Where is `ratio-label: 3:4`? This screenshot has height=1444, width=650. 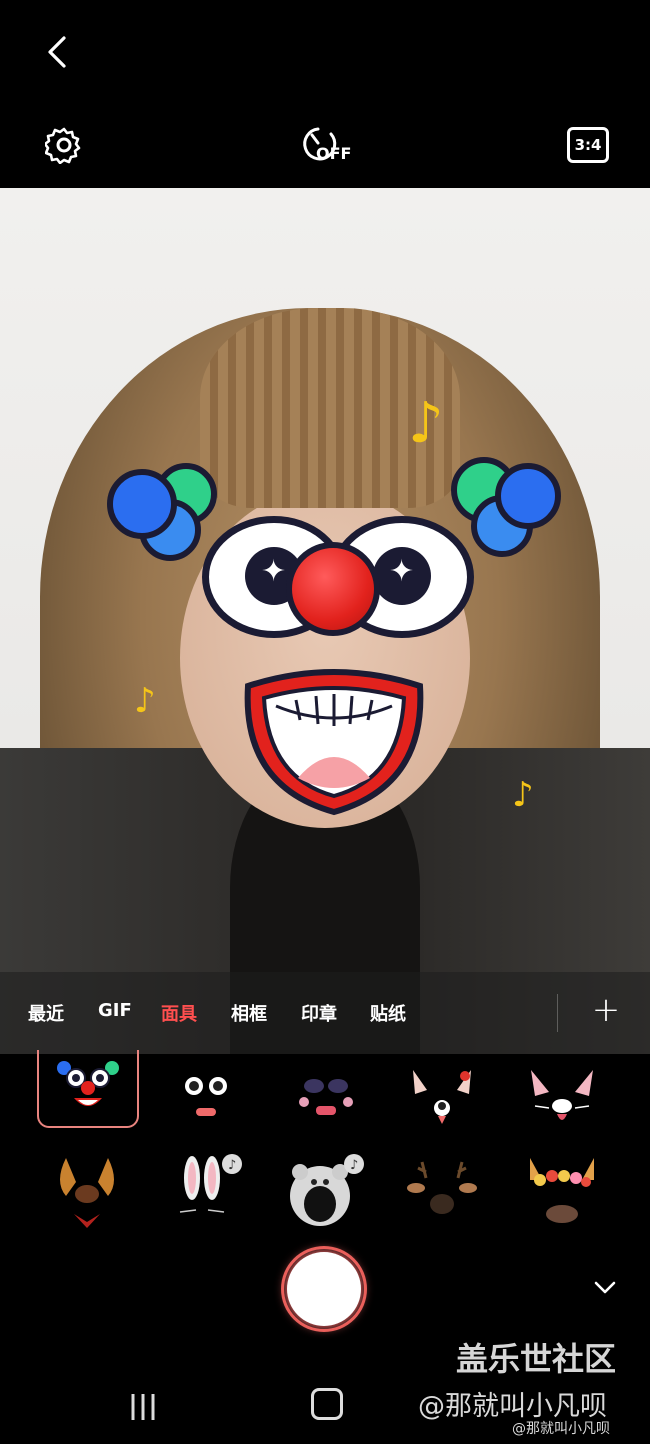
ratio-label: 3:4 is located at coordinates (588, 145).